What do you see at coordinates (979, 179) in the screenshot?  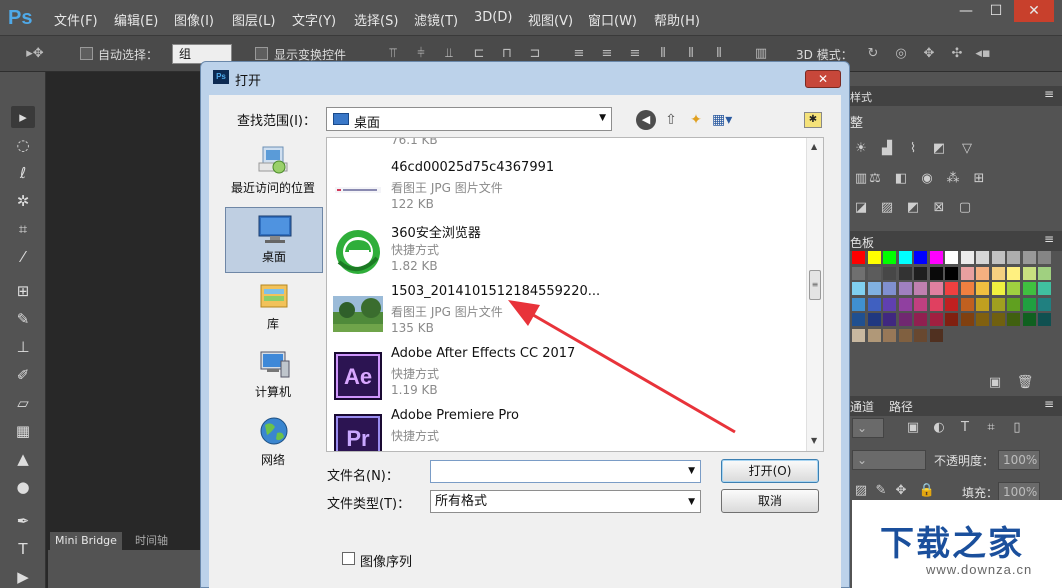 I see `color-lookup-icon: ⊞` at bounding box center [979, 179].